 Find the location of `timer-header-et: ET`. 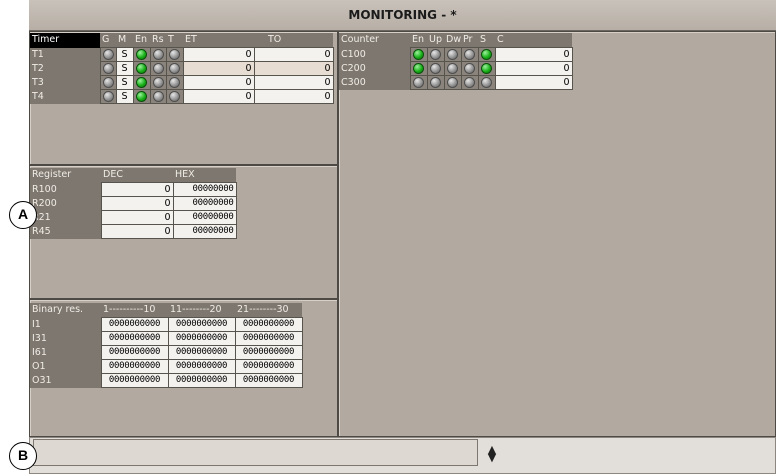

timer-header-et: ET is located at coordinates (218, 40).